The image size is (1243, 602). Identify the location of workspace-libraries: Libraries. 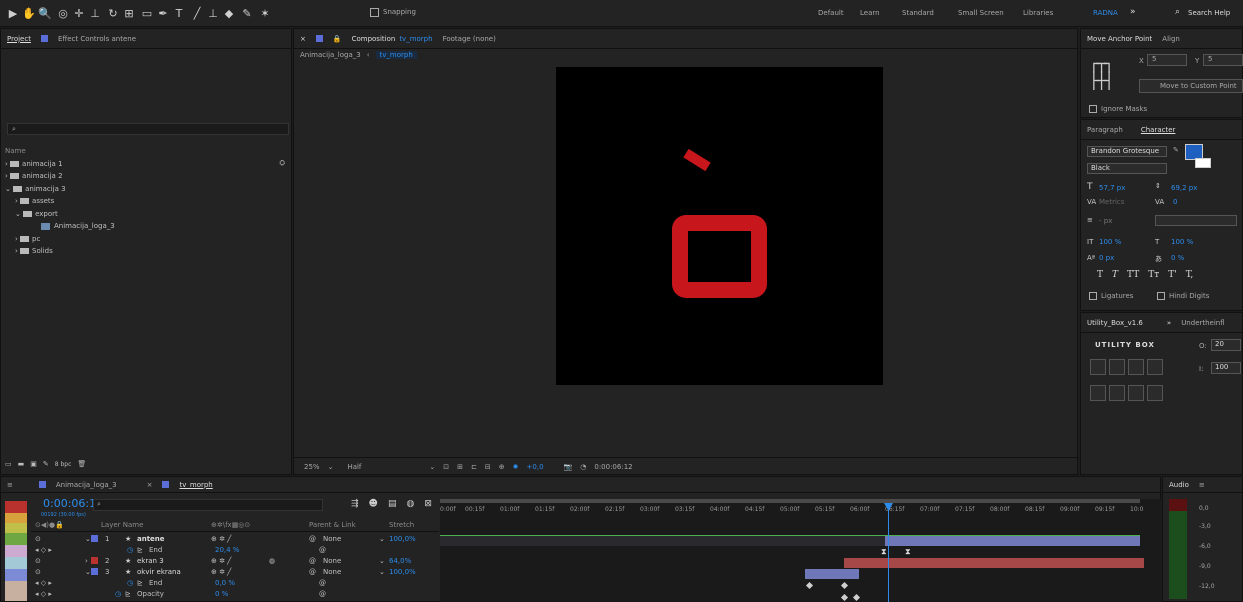
(1038, 13).